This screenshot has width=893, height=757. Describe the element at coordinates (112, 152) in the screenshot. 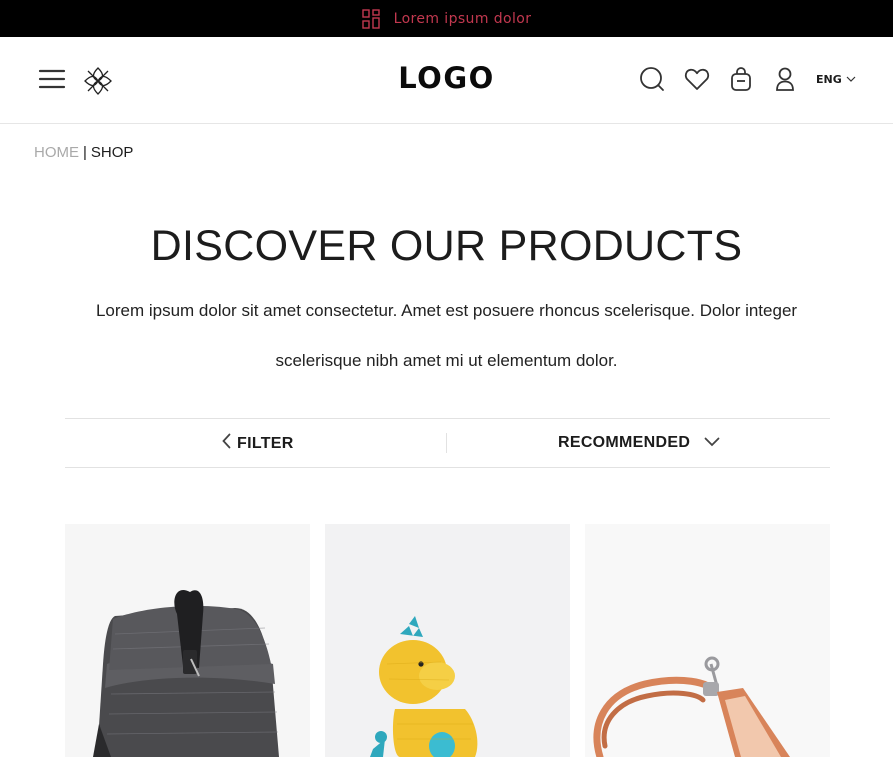

I see `breadcrumb-current: SHOP` at that location.